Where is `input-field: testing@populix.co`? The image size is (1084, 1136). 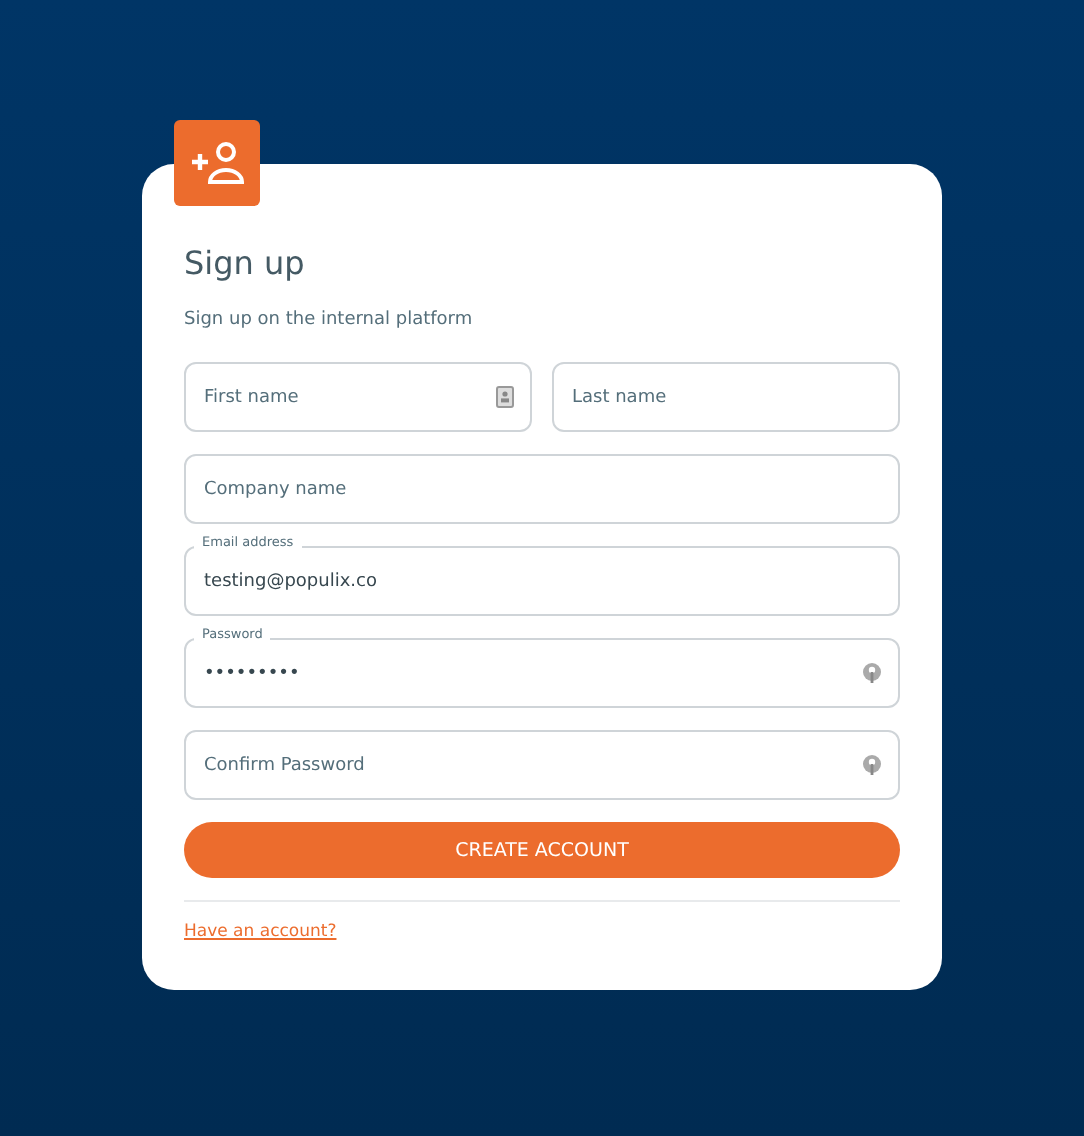 input-field: testing@populix.co is located at coordinates (542, 581).